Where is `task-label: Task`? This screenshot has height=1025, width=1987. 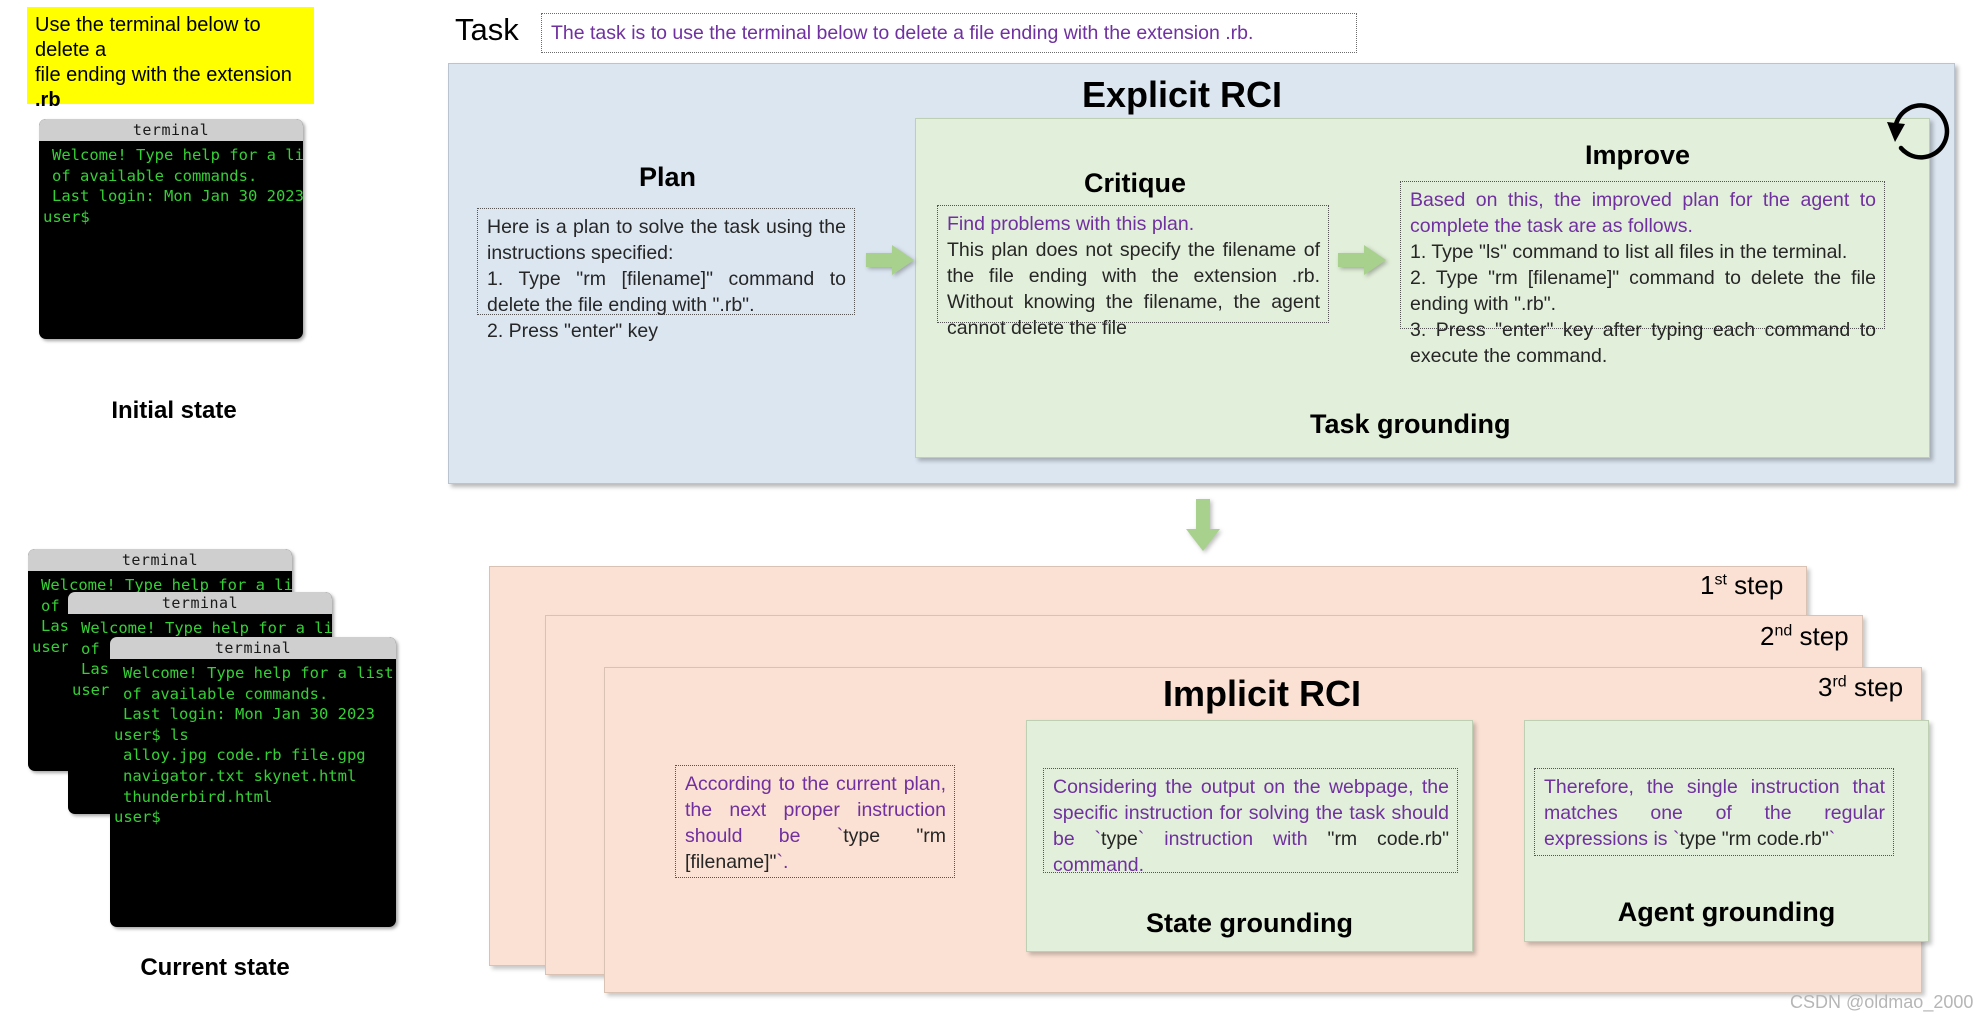 task-label: Task is located at coordinates (487, 29).